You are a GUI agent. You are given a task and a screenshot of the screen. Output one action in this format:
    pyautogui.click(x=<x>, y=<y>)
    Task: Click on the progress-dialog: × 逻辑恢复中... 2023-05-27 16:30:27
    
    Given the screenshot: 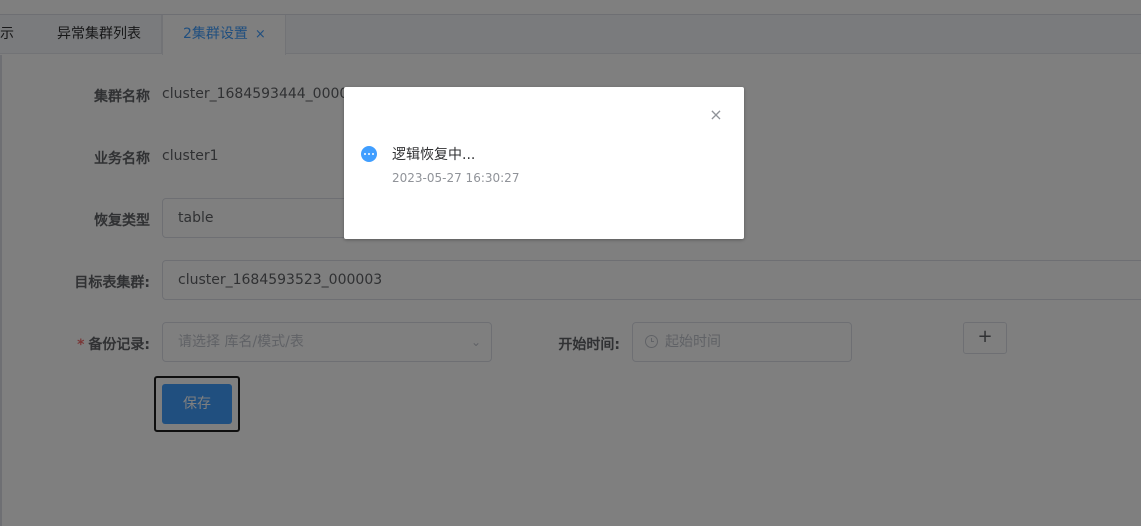 What is the action you would take?
    pyautogui.click(x=544, y=163)
    